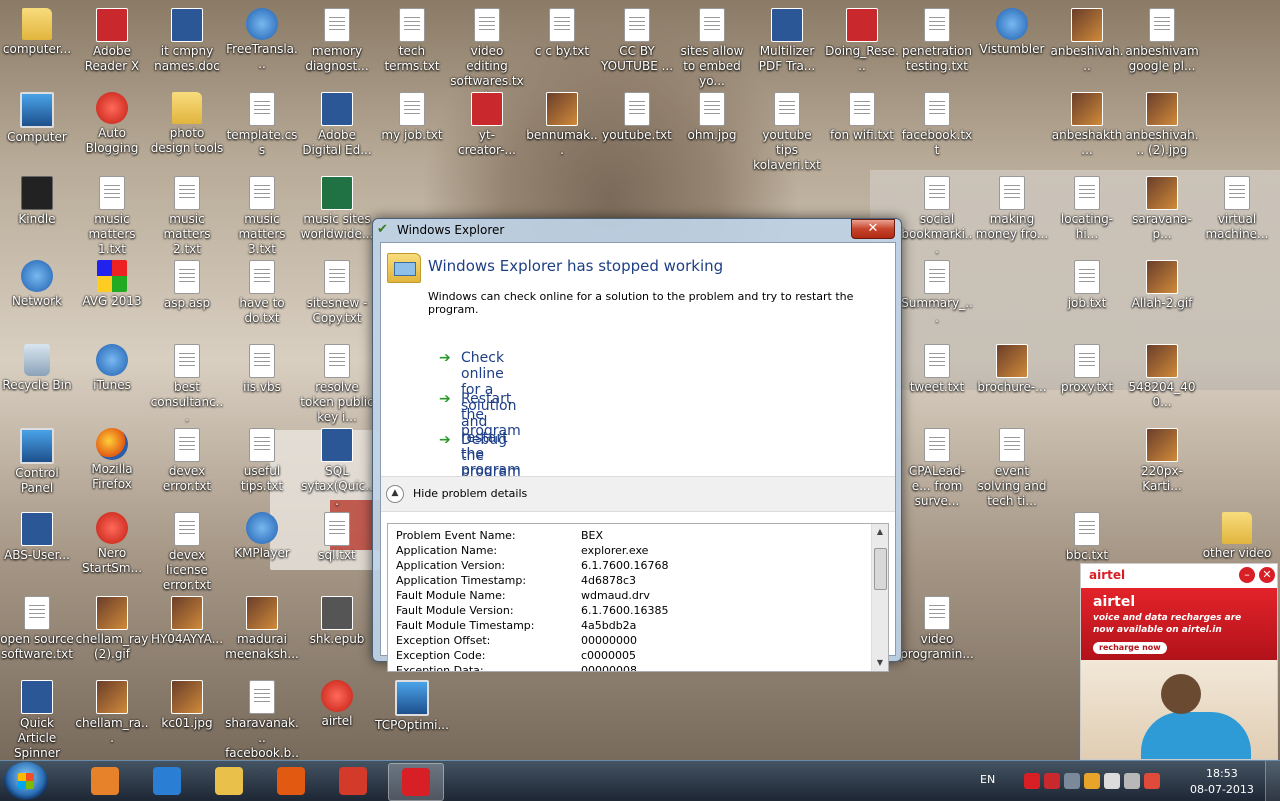  Describe the element at coordinates (37, 284) in the screenshot. I see `desktop-icon: Network` at that location.